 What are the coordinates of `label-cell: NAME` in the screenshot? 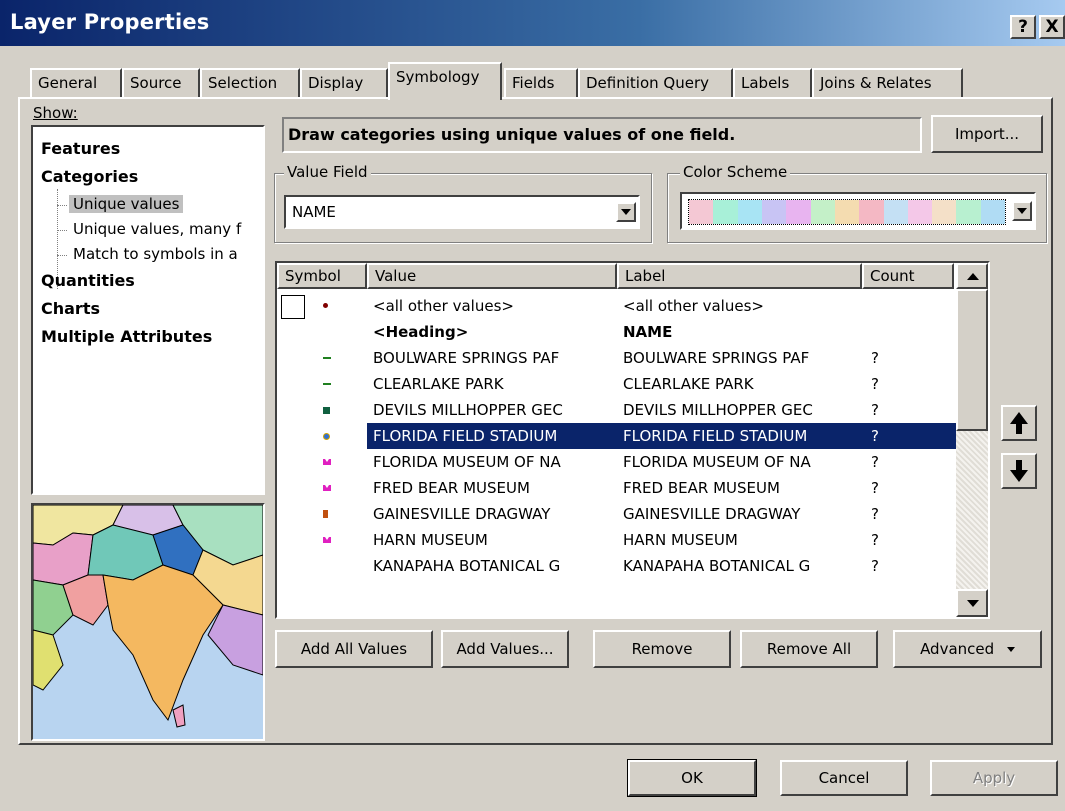 It's located at (741, 332).